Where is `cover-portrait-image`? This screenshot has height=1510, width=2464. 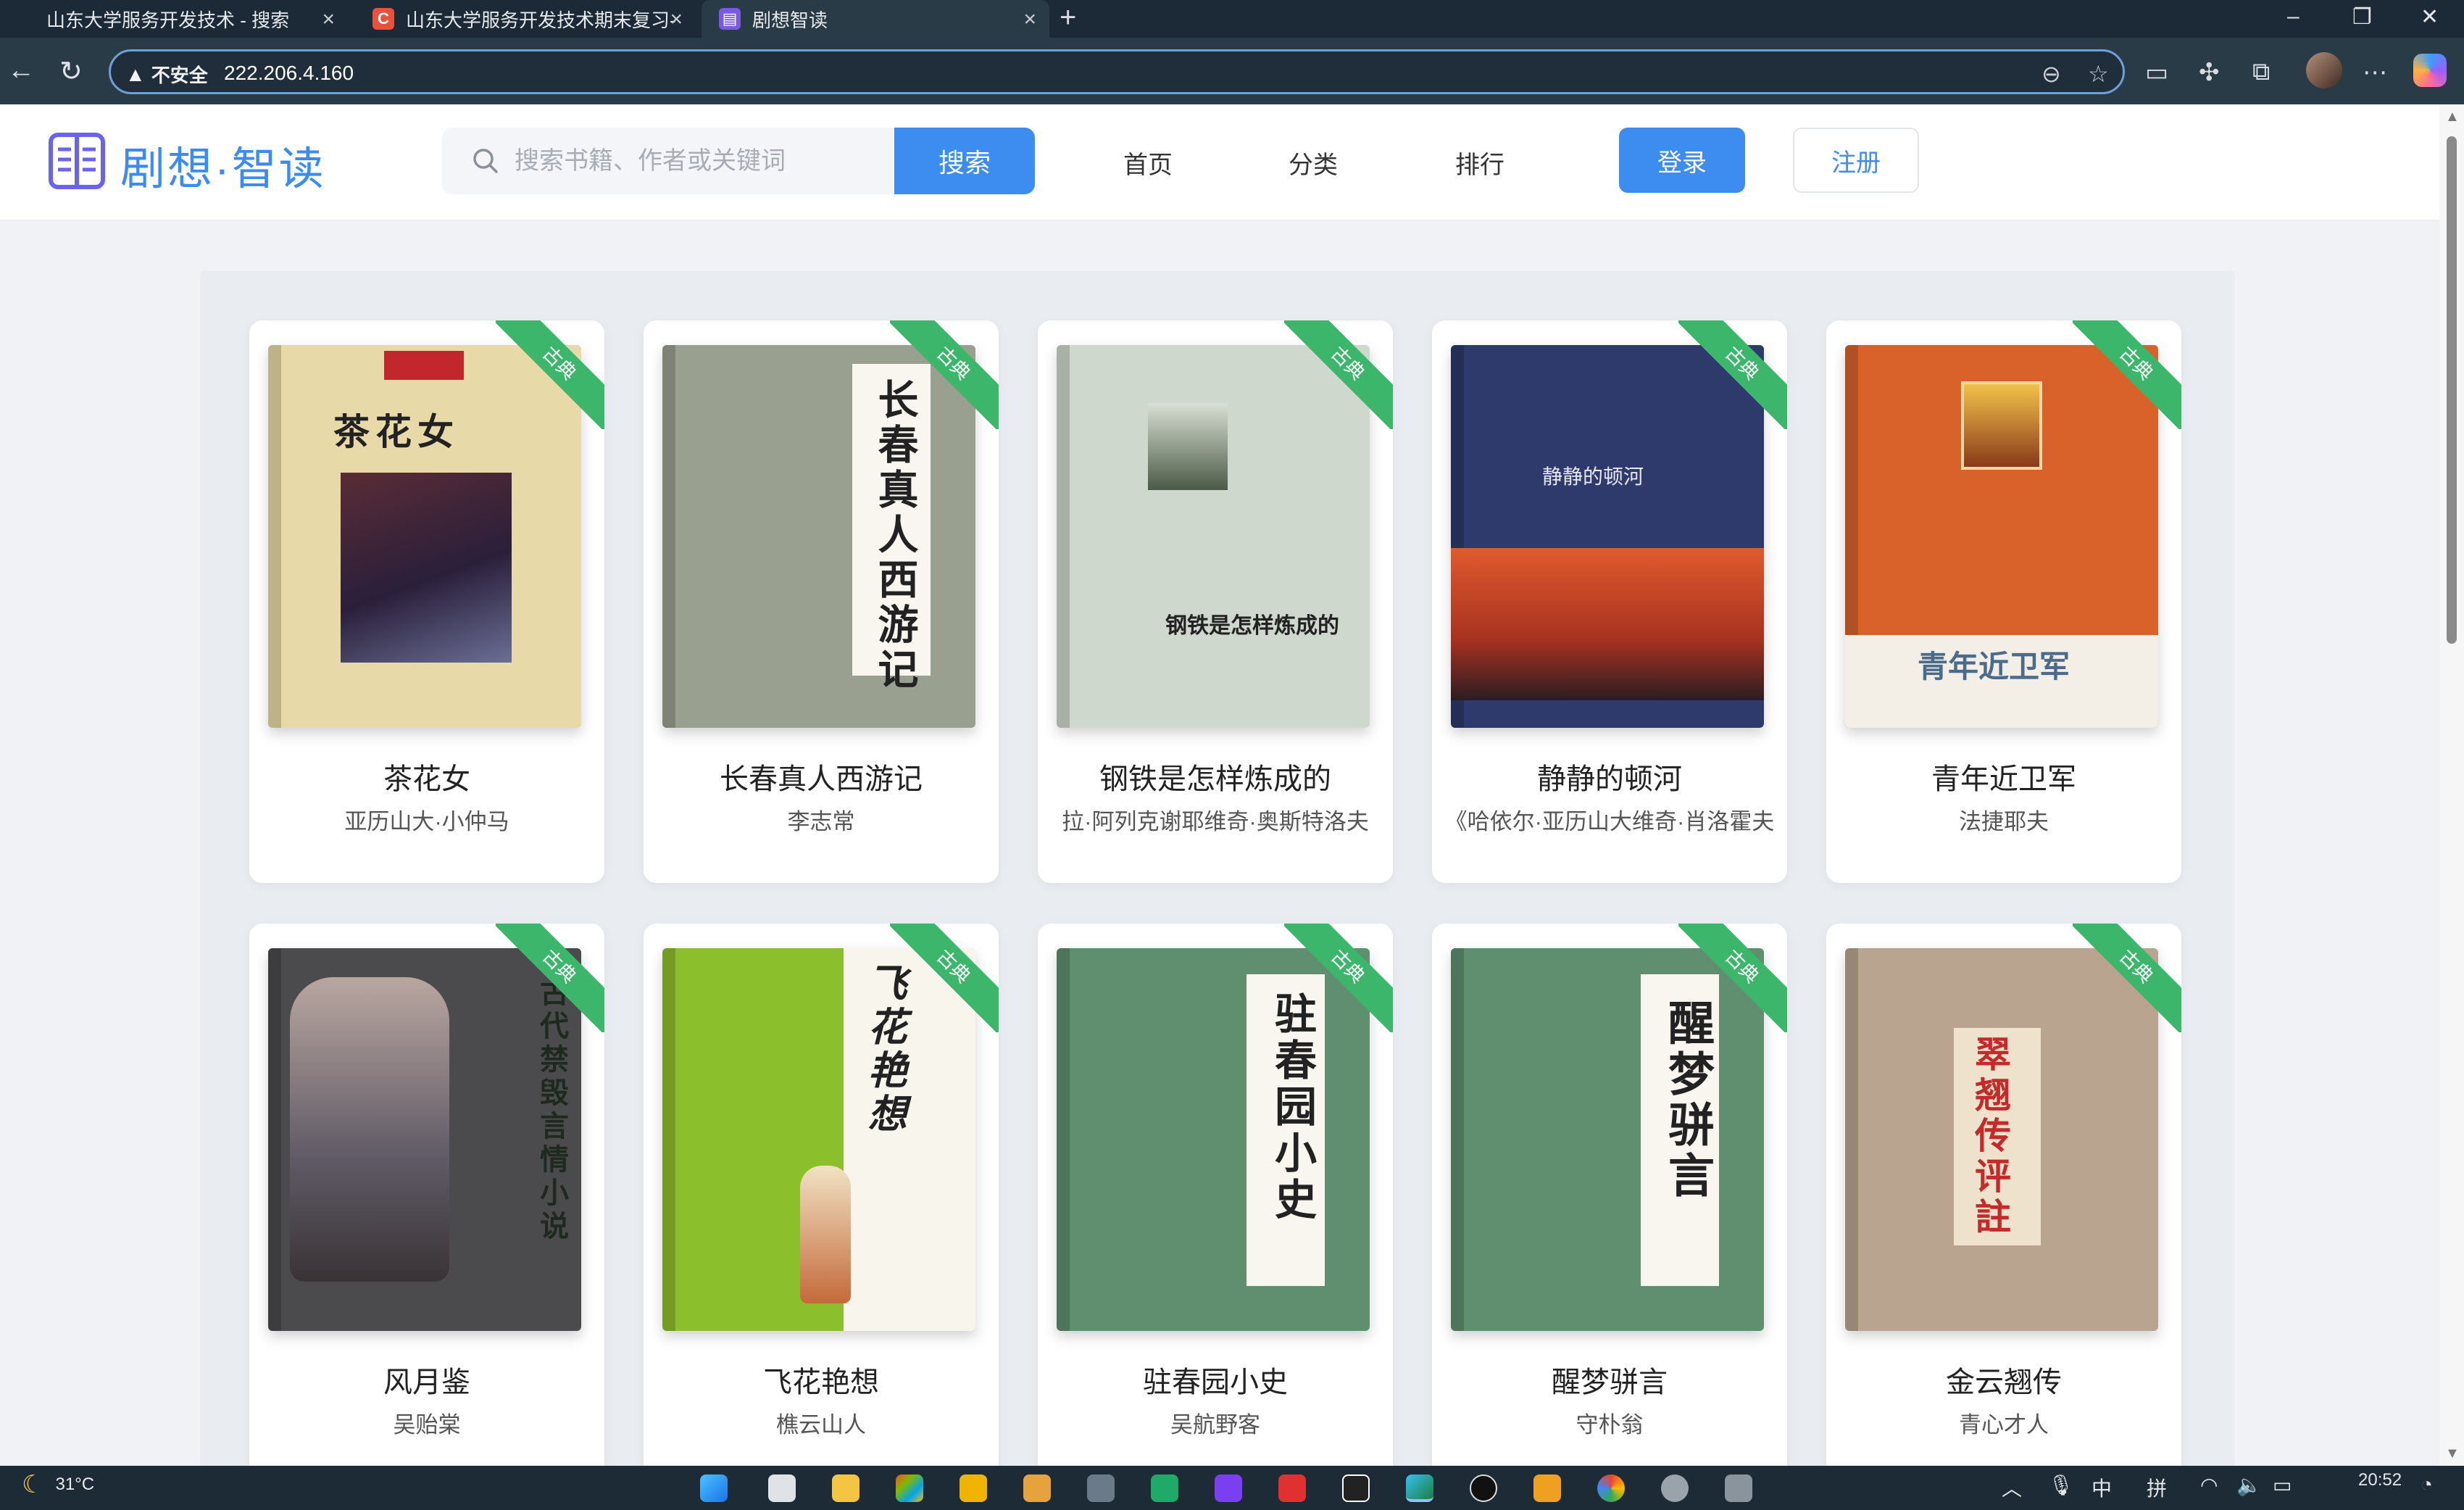
cover-portrait-image is located at coordinates (427, 568).